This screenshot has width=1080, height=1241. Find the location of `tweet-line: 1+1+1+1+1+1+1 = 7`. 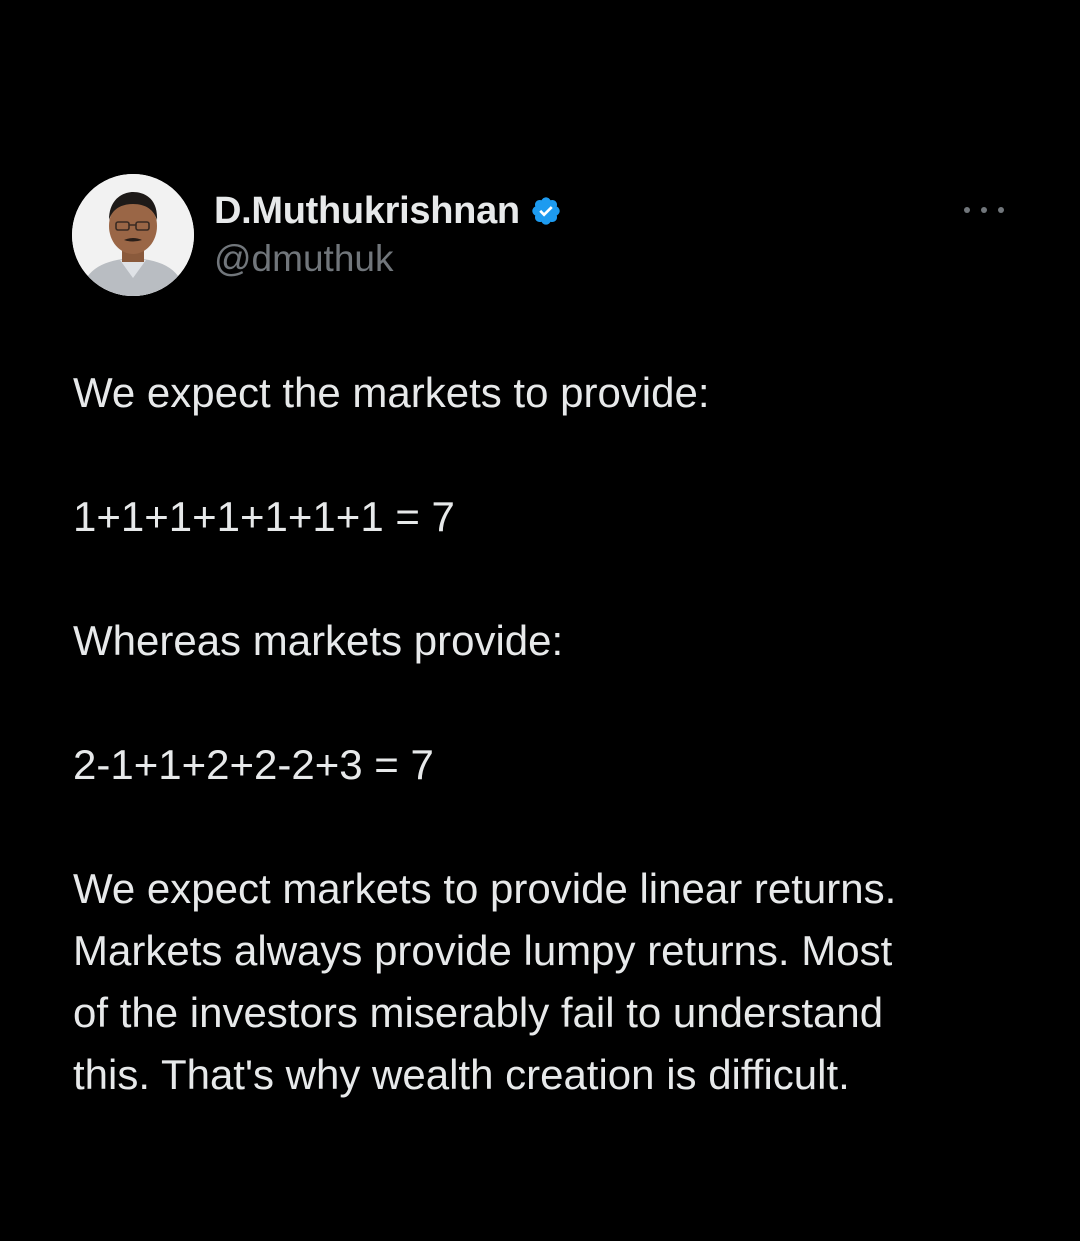

tweet-line: 1+1+1+1+1+1+1 = 7 is located at coordinates (264, 516).